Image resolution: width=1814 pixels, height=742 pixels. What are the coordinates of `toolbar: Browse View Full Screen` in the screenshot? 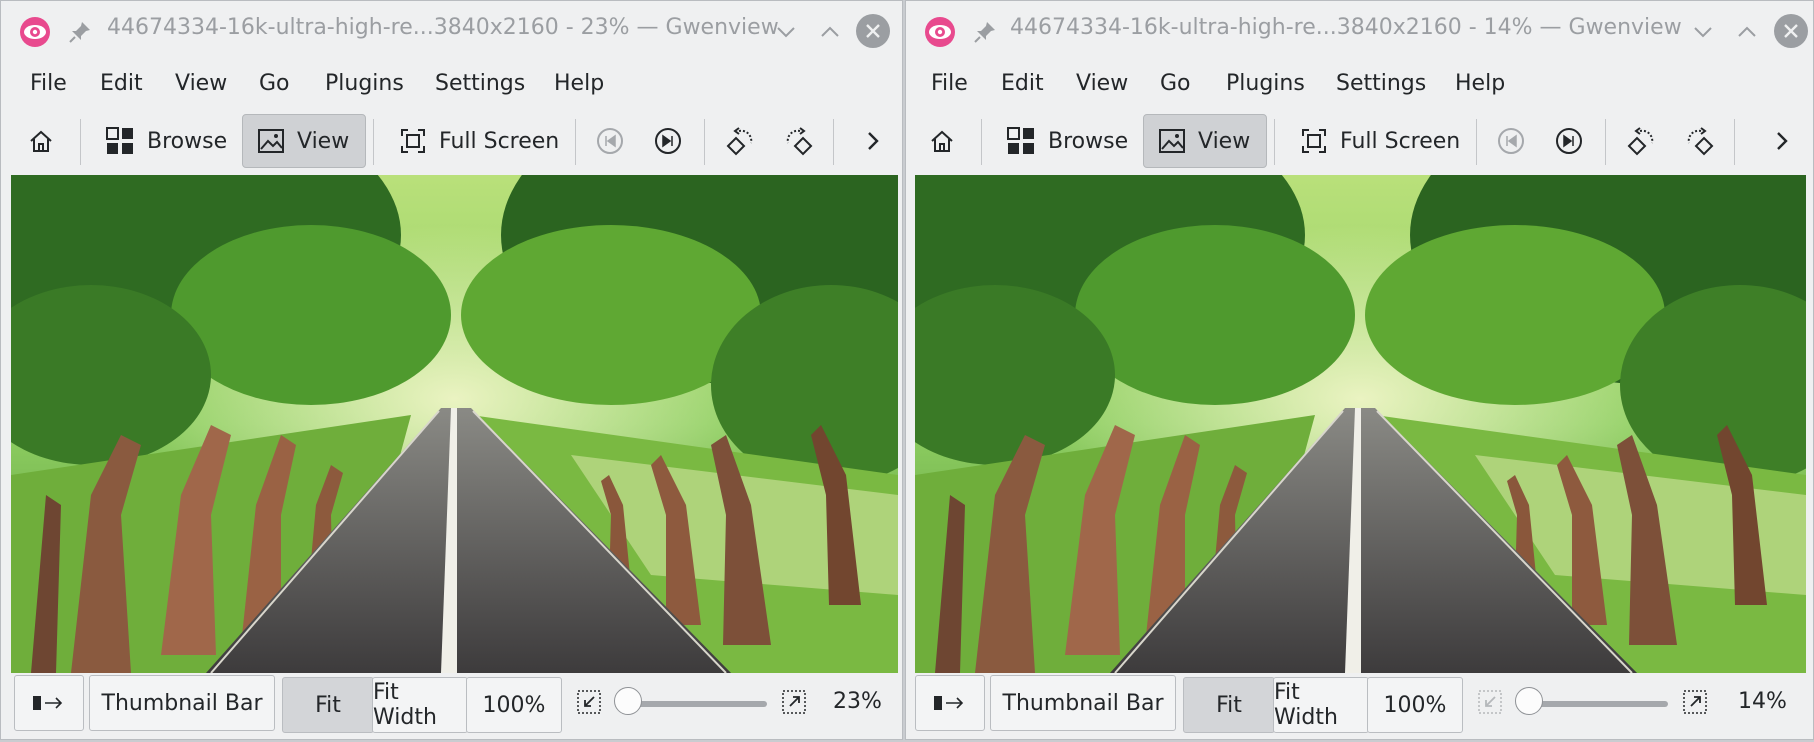 It's located at (451, 142).